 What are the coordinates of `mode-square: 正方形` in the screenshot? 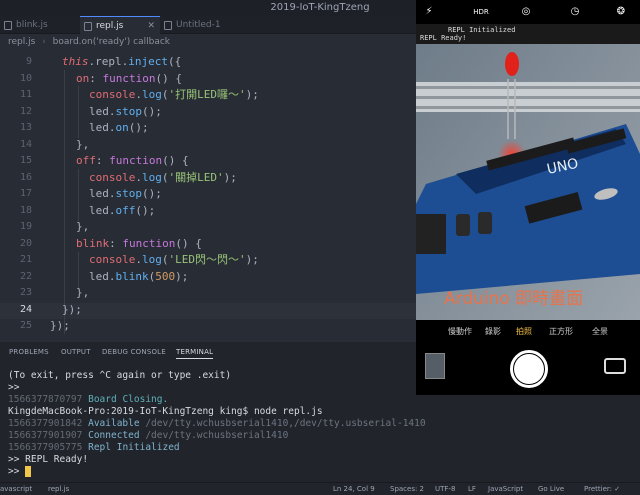 It's located at (561, 331).